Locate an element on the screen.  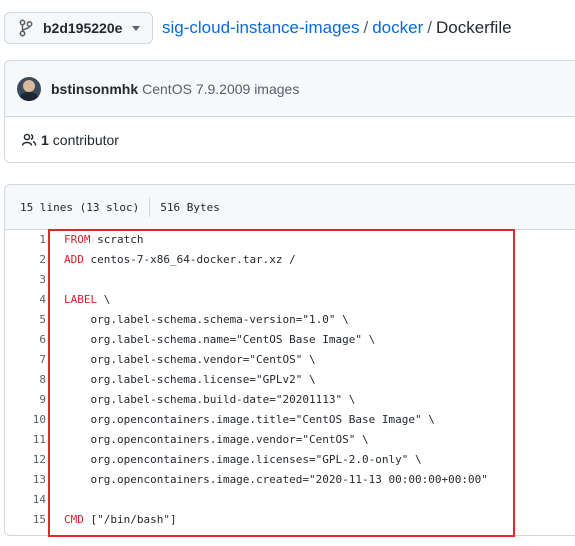
line-number: 13 is located at coordinates (25, 480).